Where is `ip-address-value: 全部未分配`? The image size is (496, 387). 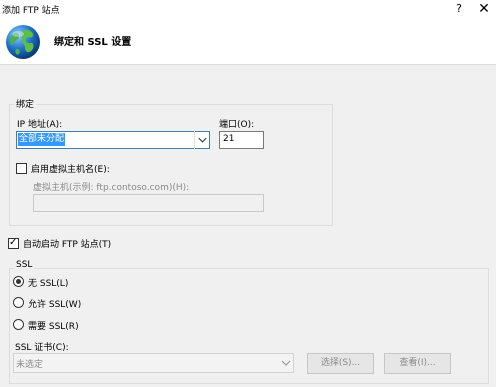 ip-address-value: 全部未分配 is located at coordinates (42, 139).